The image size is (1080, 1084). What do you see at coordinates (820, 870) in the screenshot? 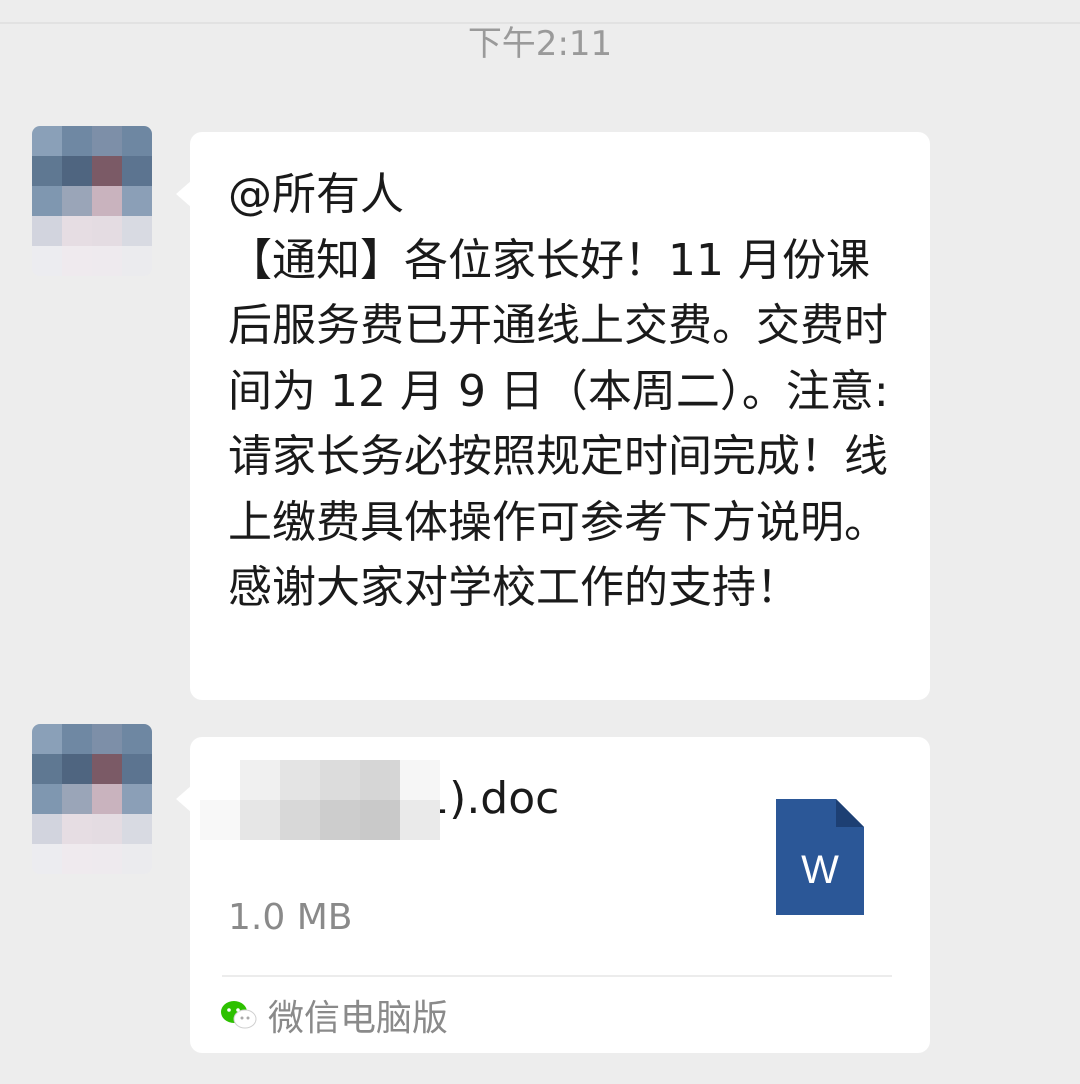
I see `word-icon-letter: W` at bounding box center [820, 870].